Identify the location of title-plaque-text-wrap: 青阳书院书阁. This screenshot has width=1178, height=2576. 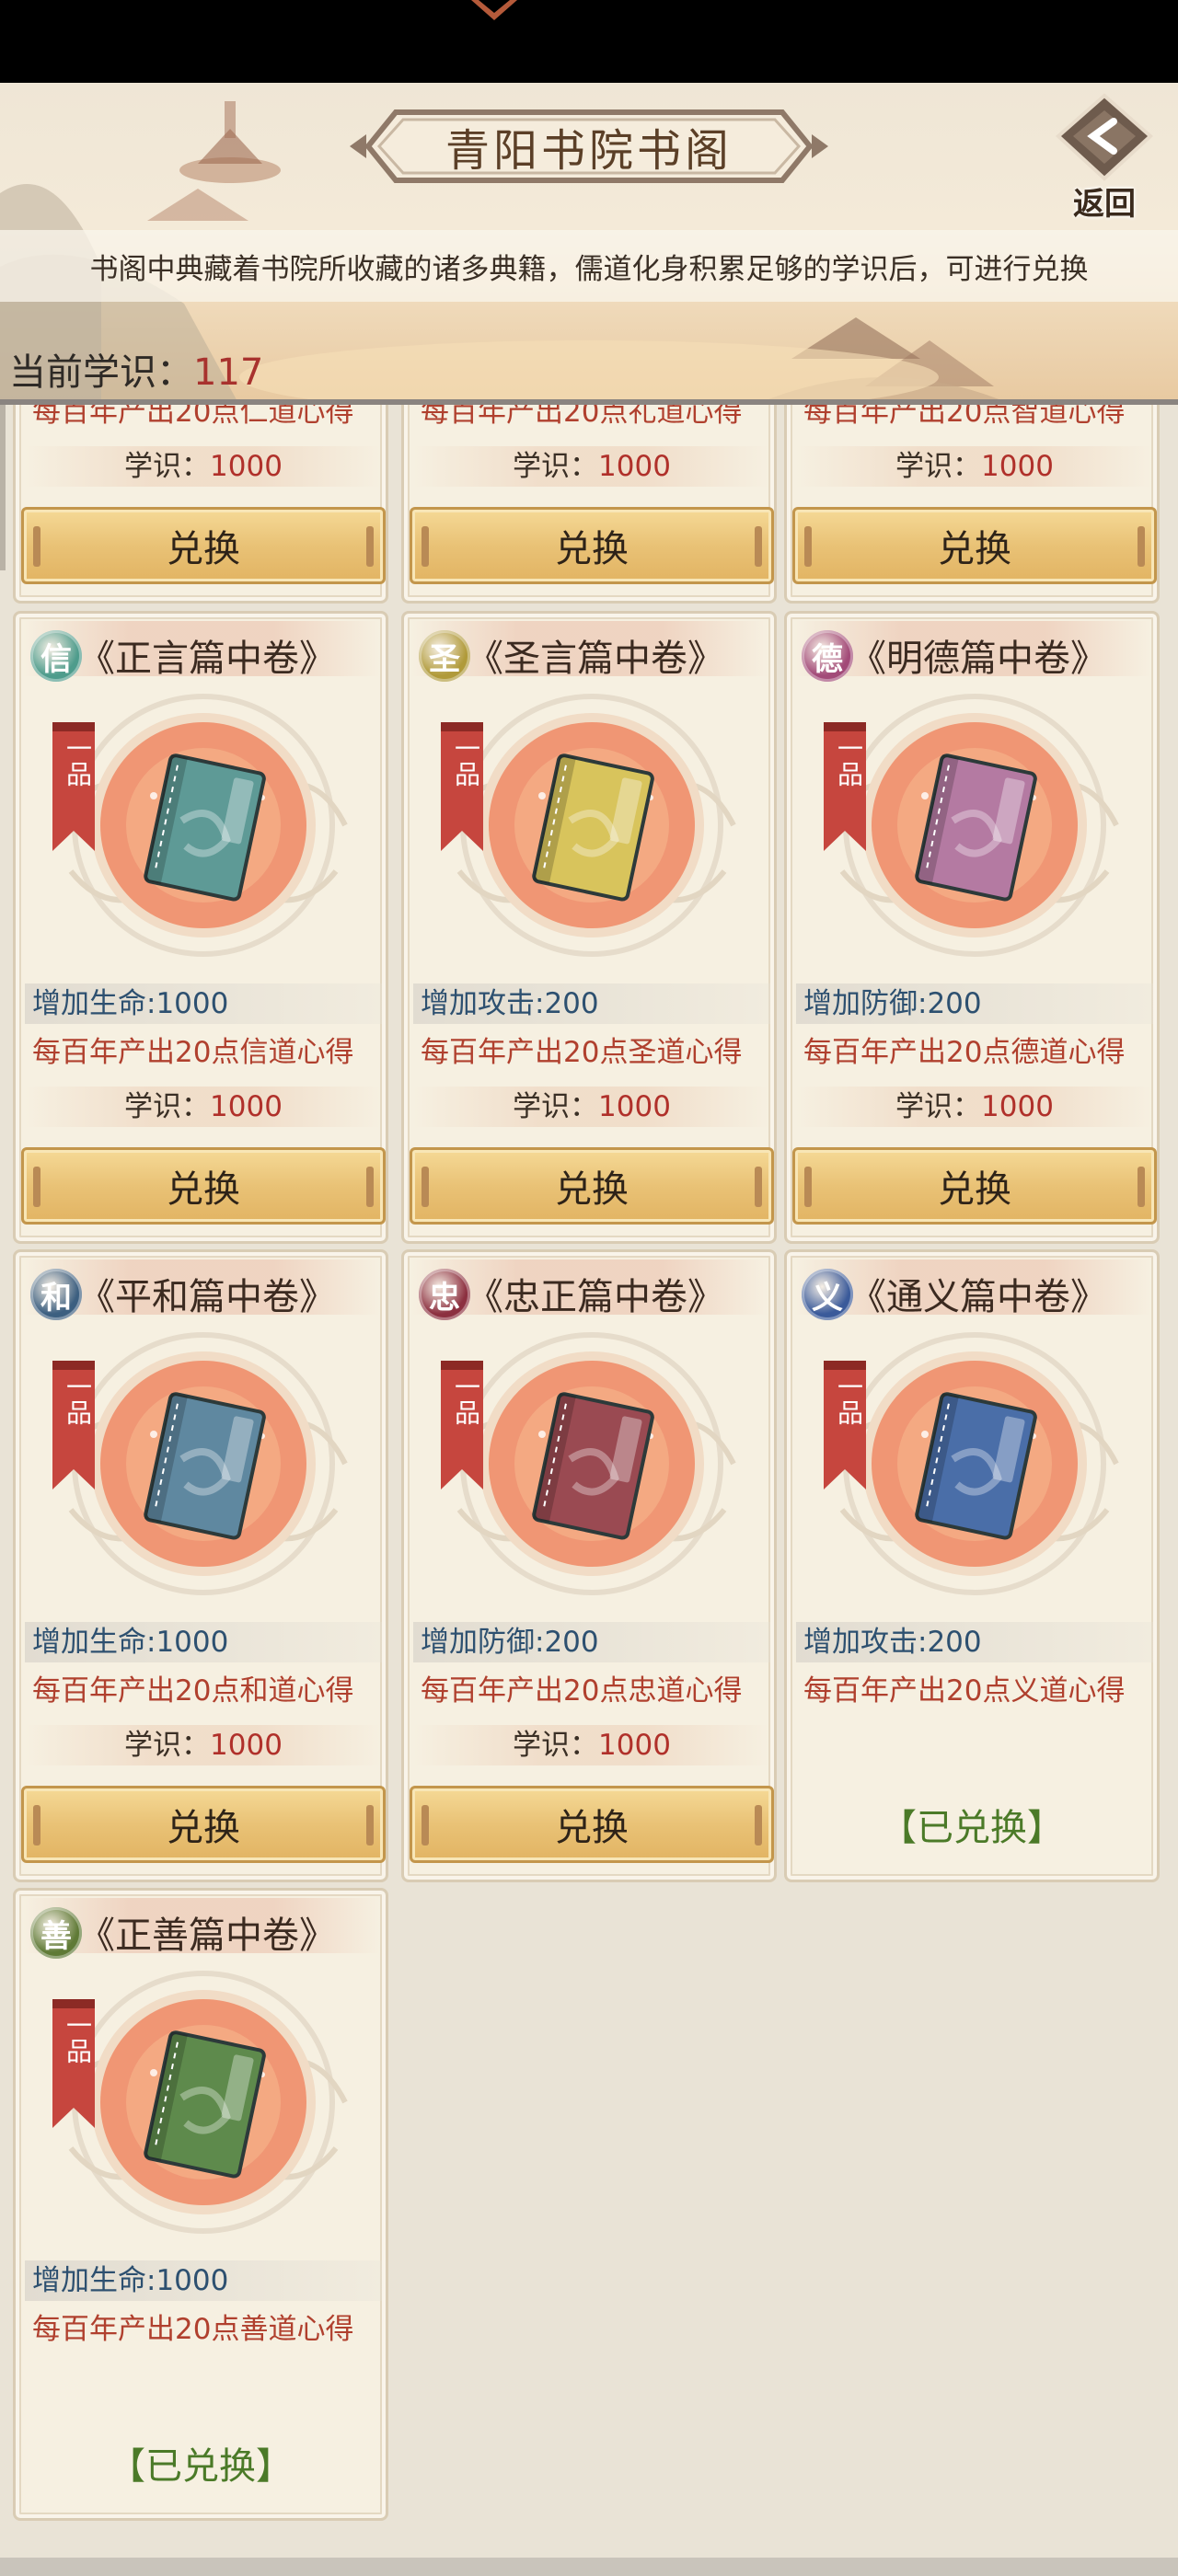
(589, 146).